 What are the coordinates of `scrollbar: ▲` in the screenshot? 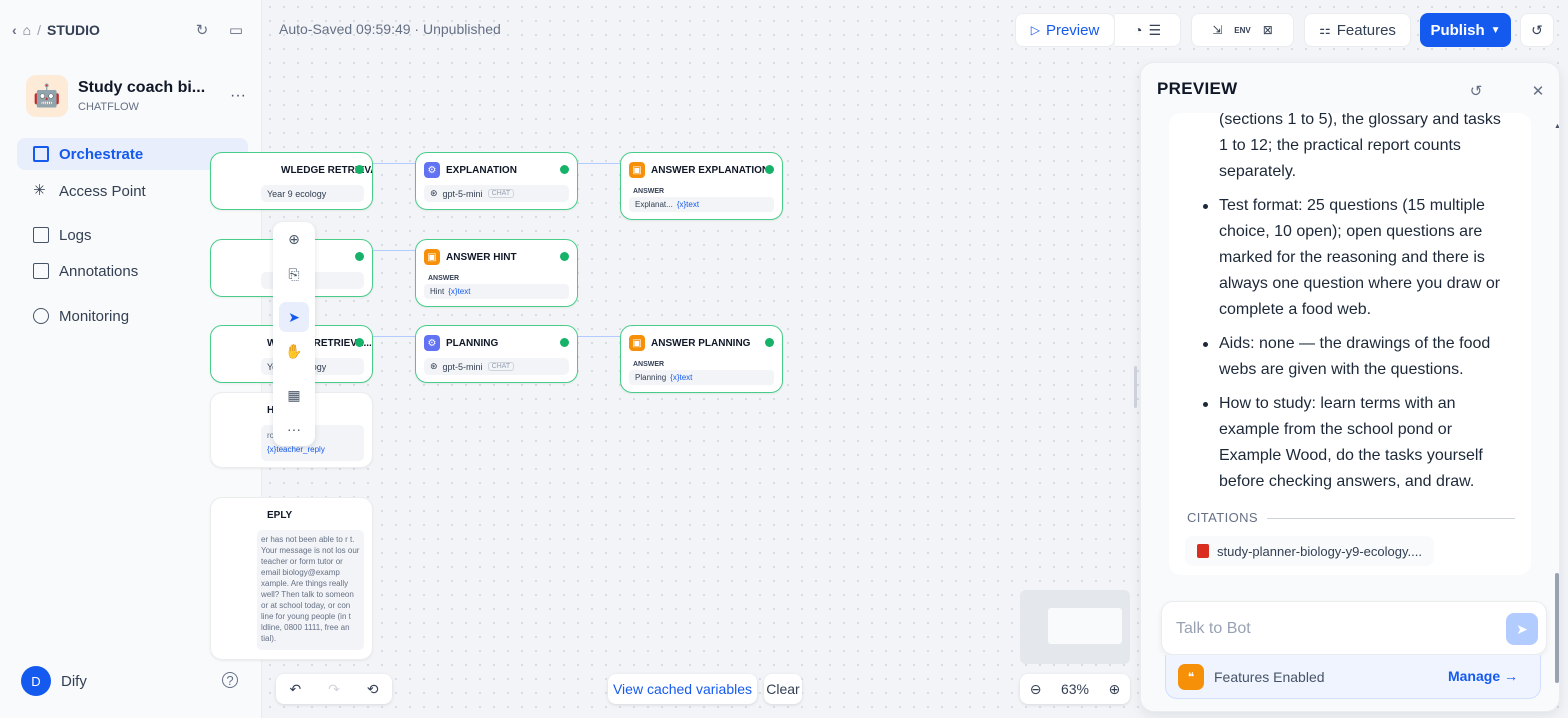 It's located at (1556, 403).